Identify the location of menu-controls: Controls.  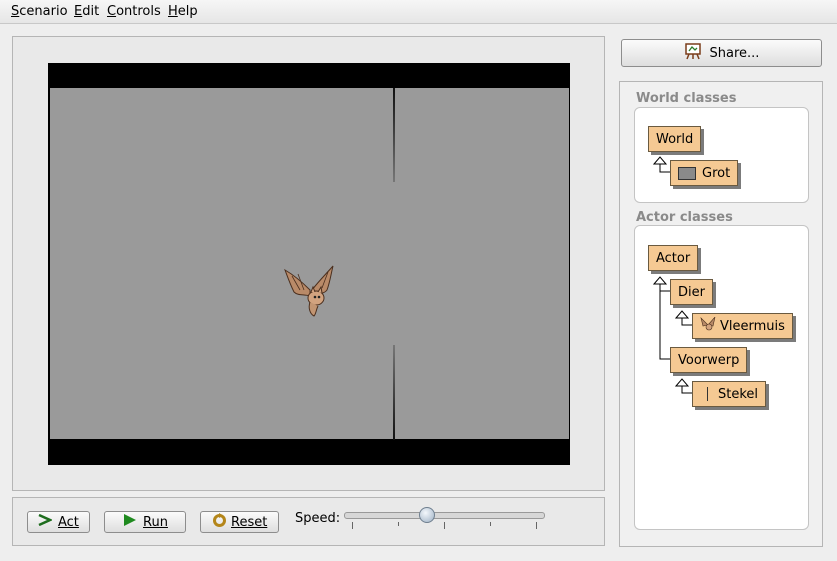
(134, 11).